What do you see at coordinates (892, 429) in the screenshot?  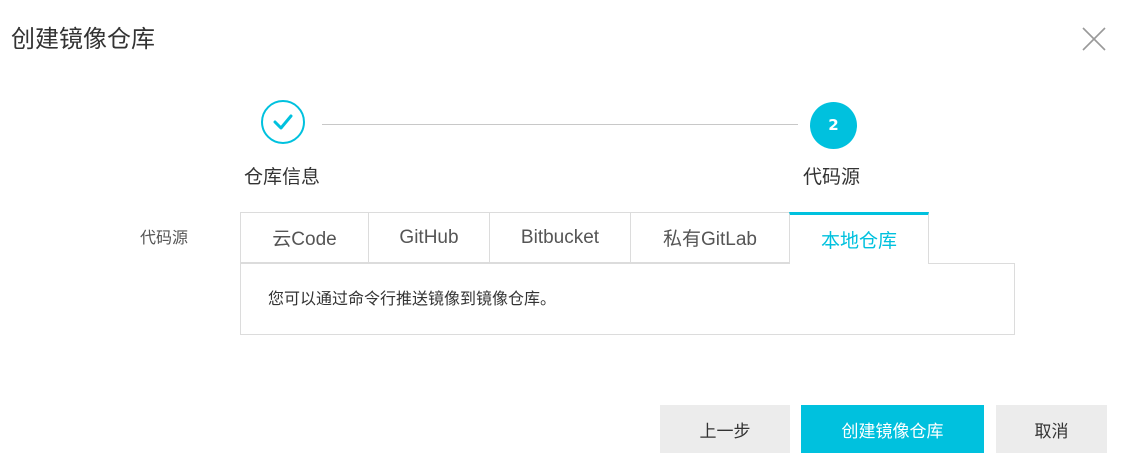 I see `create-repo-button: 创建镜像仓库` at bounding box center [892, 429].